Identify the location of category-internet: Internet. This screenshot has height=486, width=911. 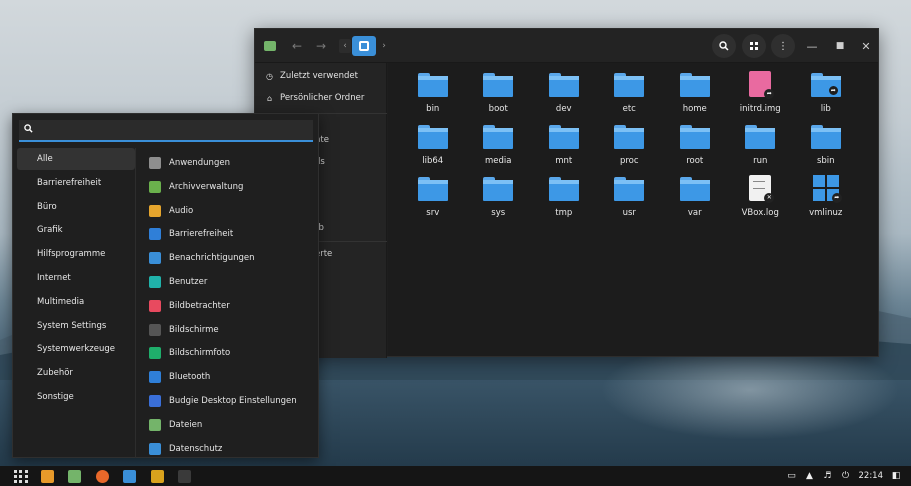
(76, 278).